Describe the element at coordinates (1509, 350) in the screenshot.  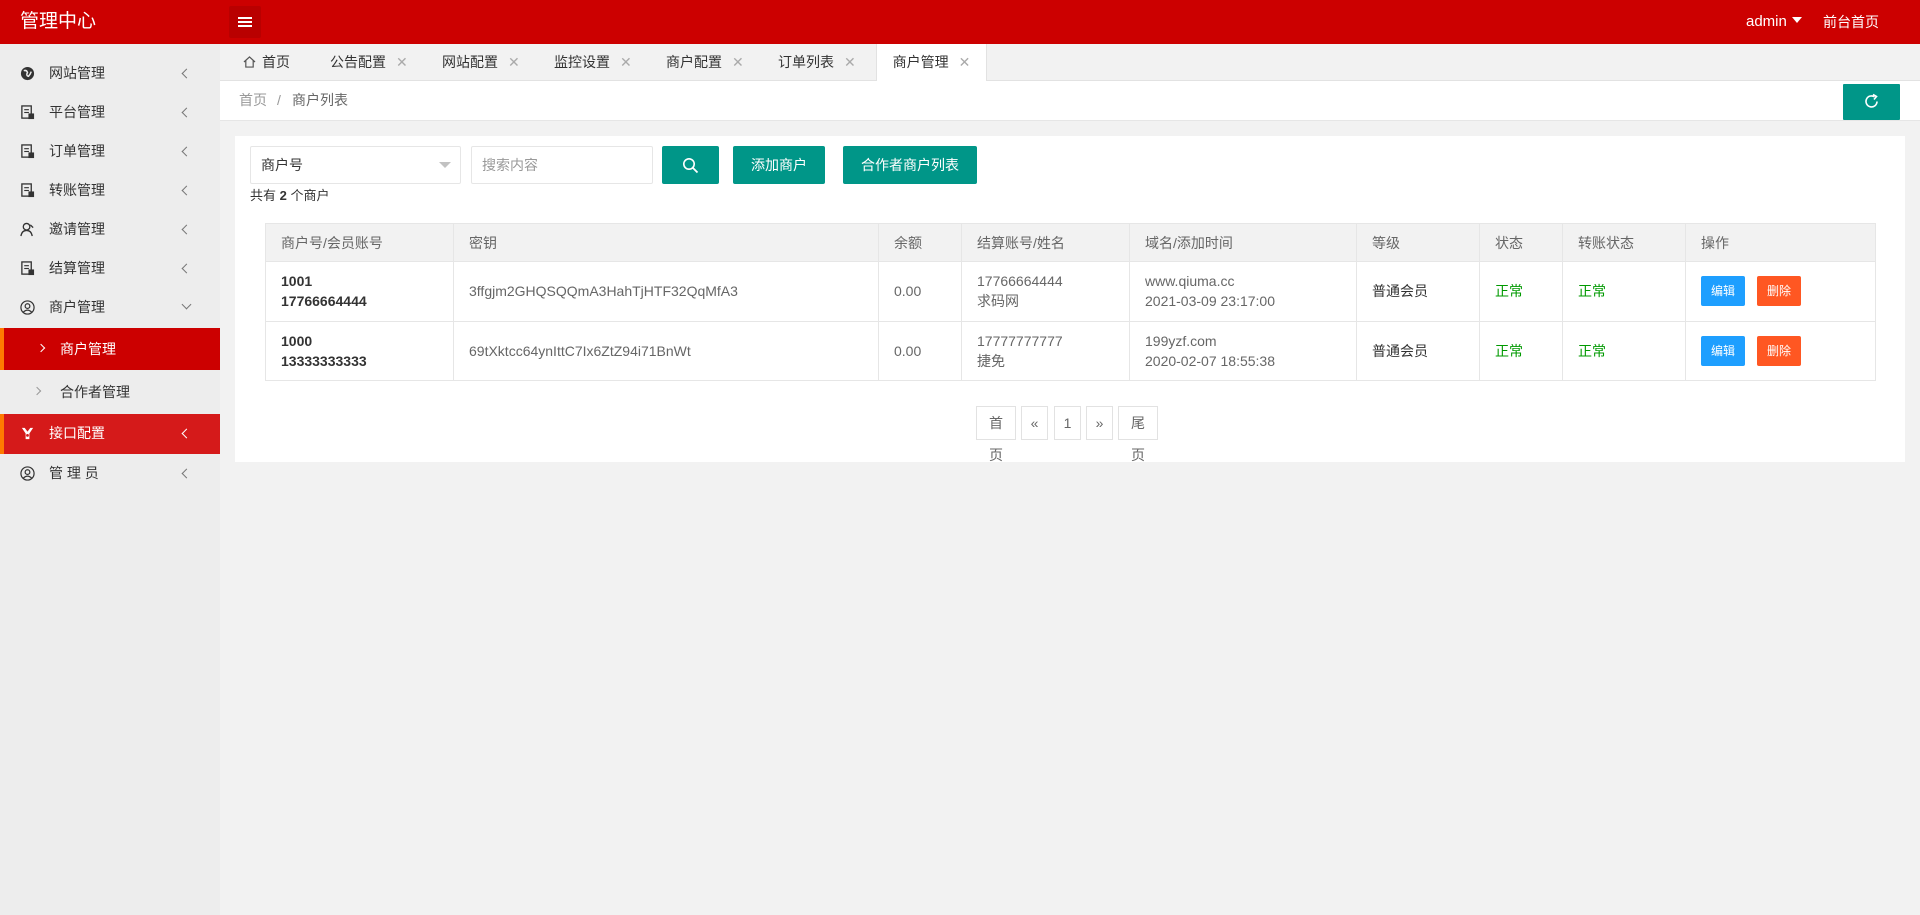
I see `status-badge: 正常` at that location.